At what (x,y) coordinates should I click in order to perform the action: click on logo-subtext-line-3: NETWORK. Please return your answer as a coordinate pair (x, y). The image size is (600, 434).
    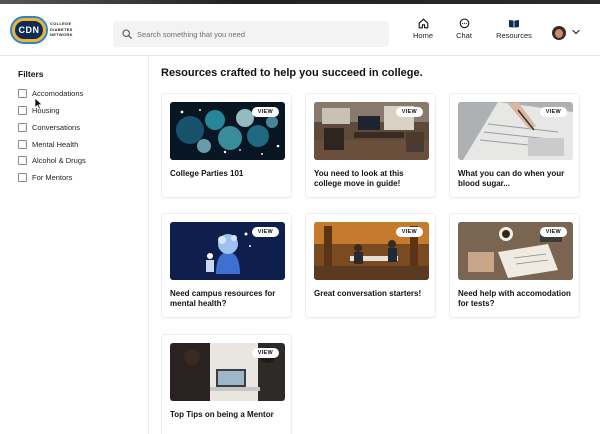
    Looking at the image, I should click on (61, 34).